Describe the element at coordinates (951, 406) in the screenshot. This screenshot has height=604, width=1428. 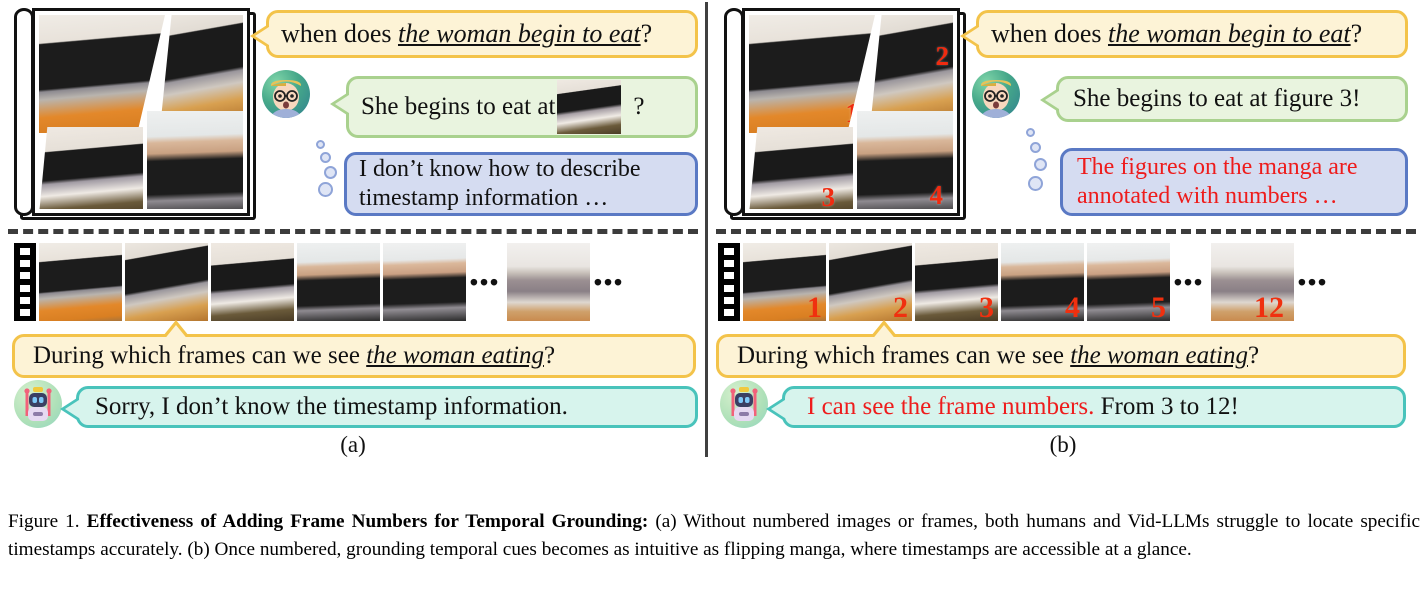
I see `robot-answer-red-b: I can see the frame numbers.` at that location.